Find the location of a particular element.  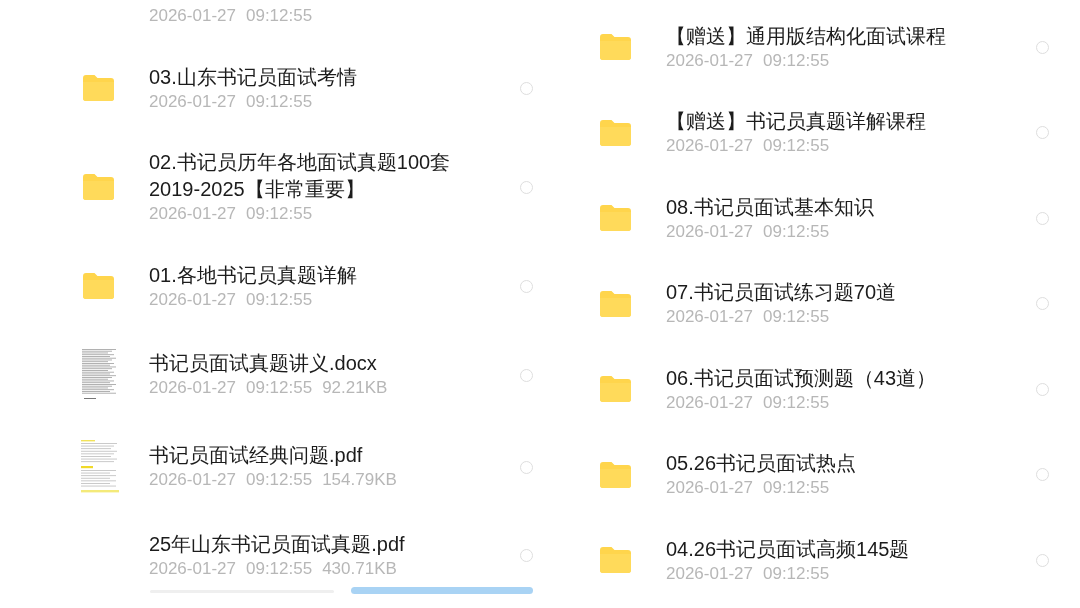

file-name: 03.山东书记员面试考情 is located at coordinates (253, 77).